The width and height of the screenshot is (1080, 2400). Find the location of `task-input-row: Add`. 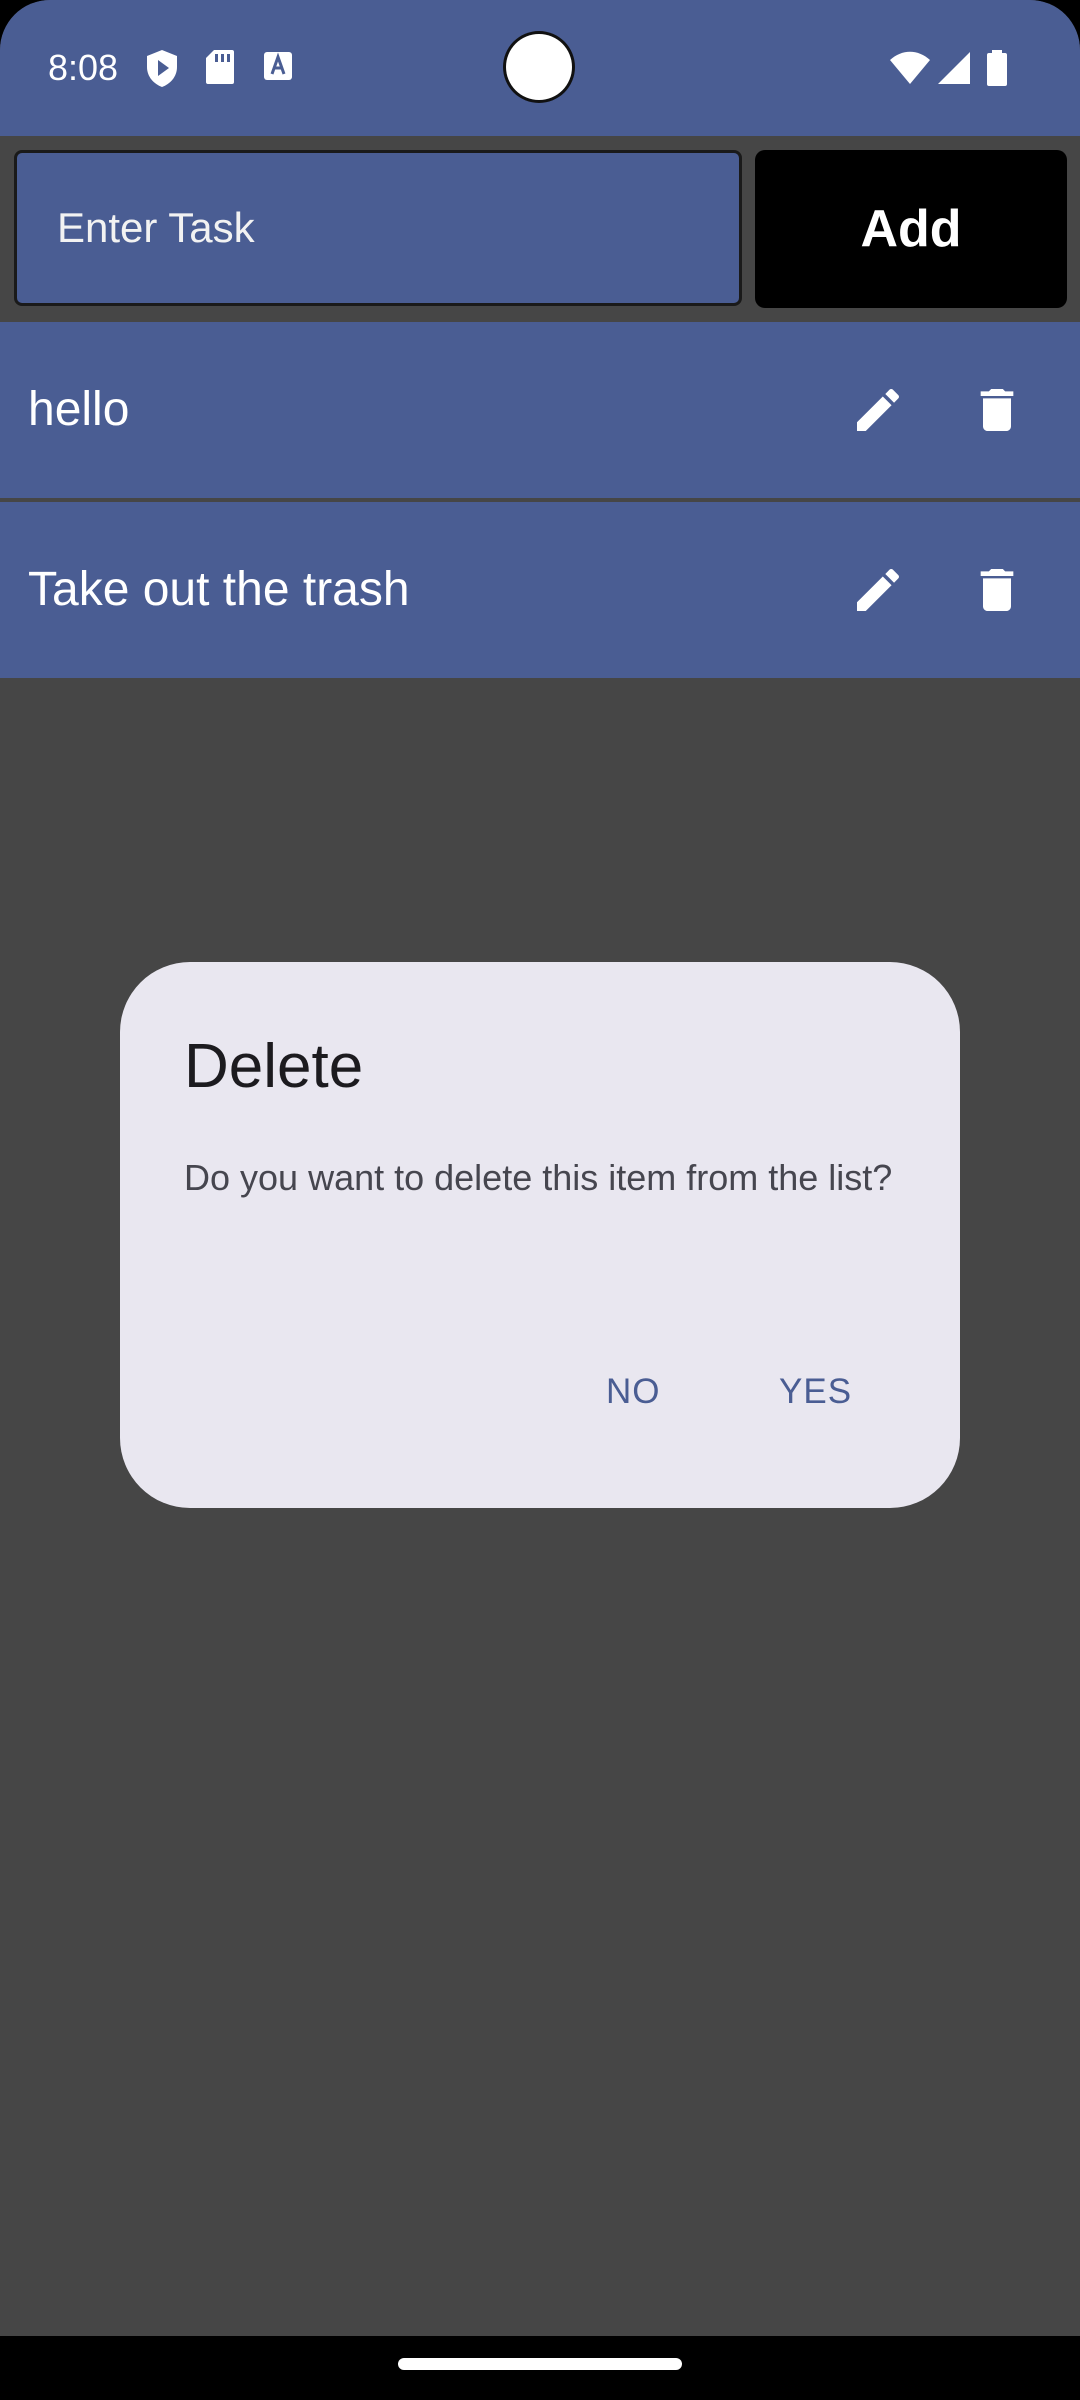

task-input-row: Add is located at coordinates (540, 228).